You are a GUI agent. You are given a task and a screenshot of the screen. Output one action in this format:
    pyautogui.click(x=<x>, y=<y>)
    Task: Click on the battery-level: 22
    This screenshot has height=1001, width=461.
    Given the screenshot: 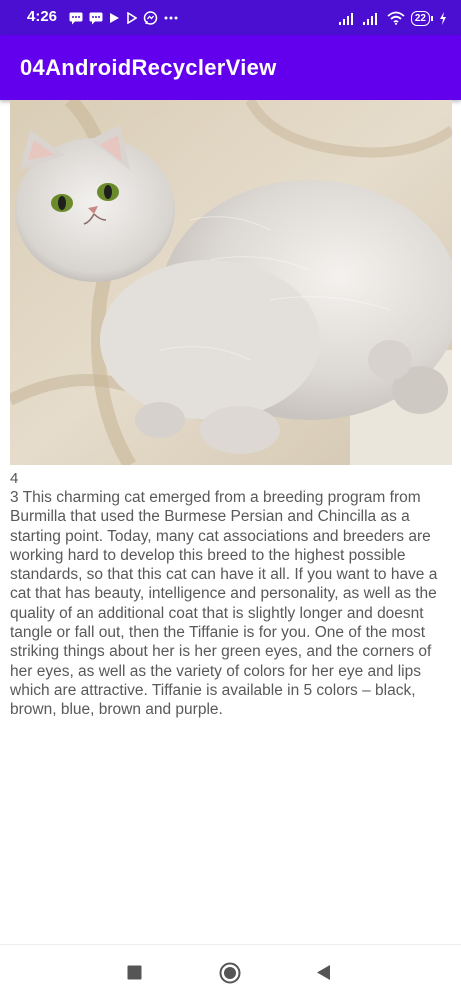 What is the action you would take?
    pyautogui.click(x=420, y=18)
    